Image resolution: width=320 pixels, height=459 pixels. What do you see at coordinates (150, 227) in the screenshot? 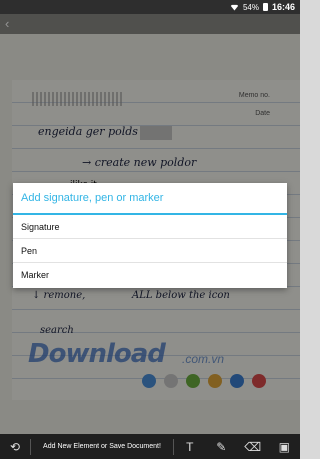
I see `dialog-option-signature: Signature` at bounding box center [150, 227].